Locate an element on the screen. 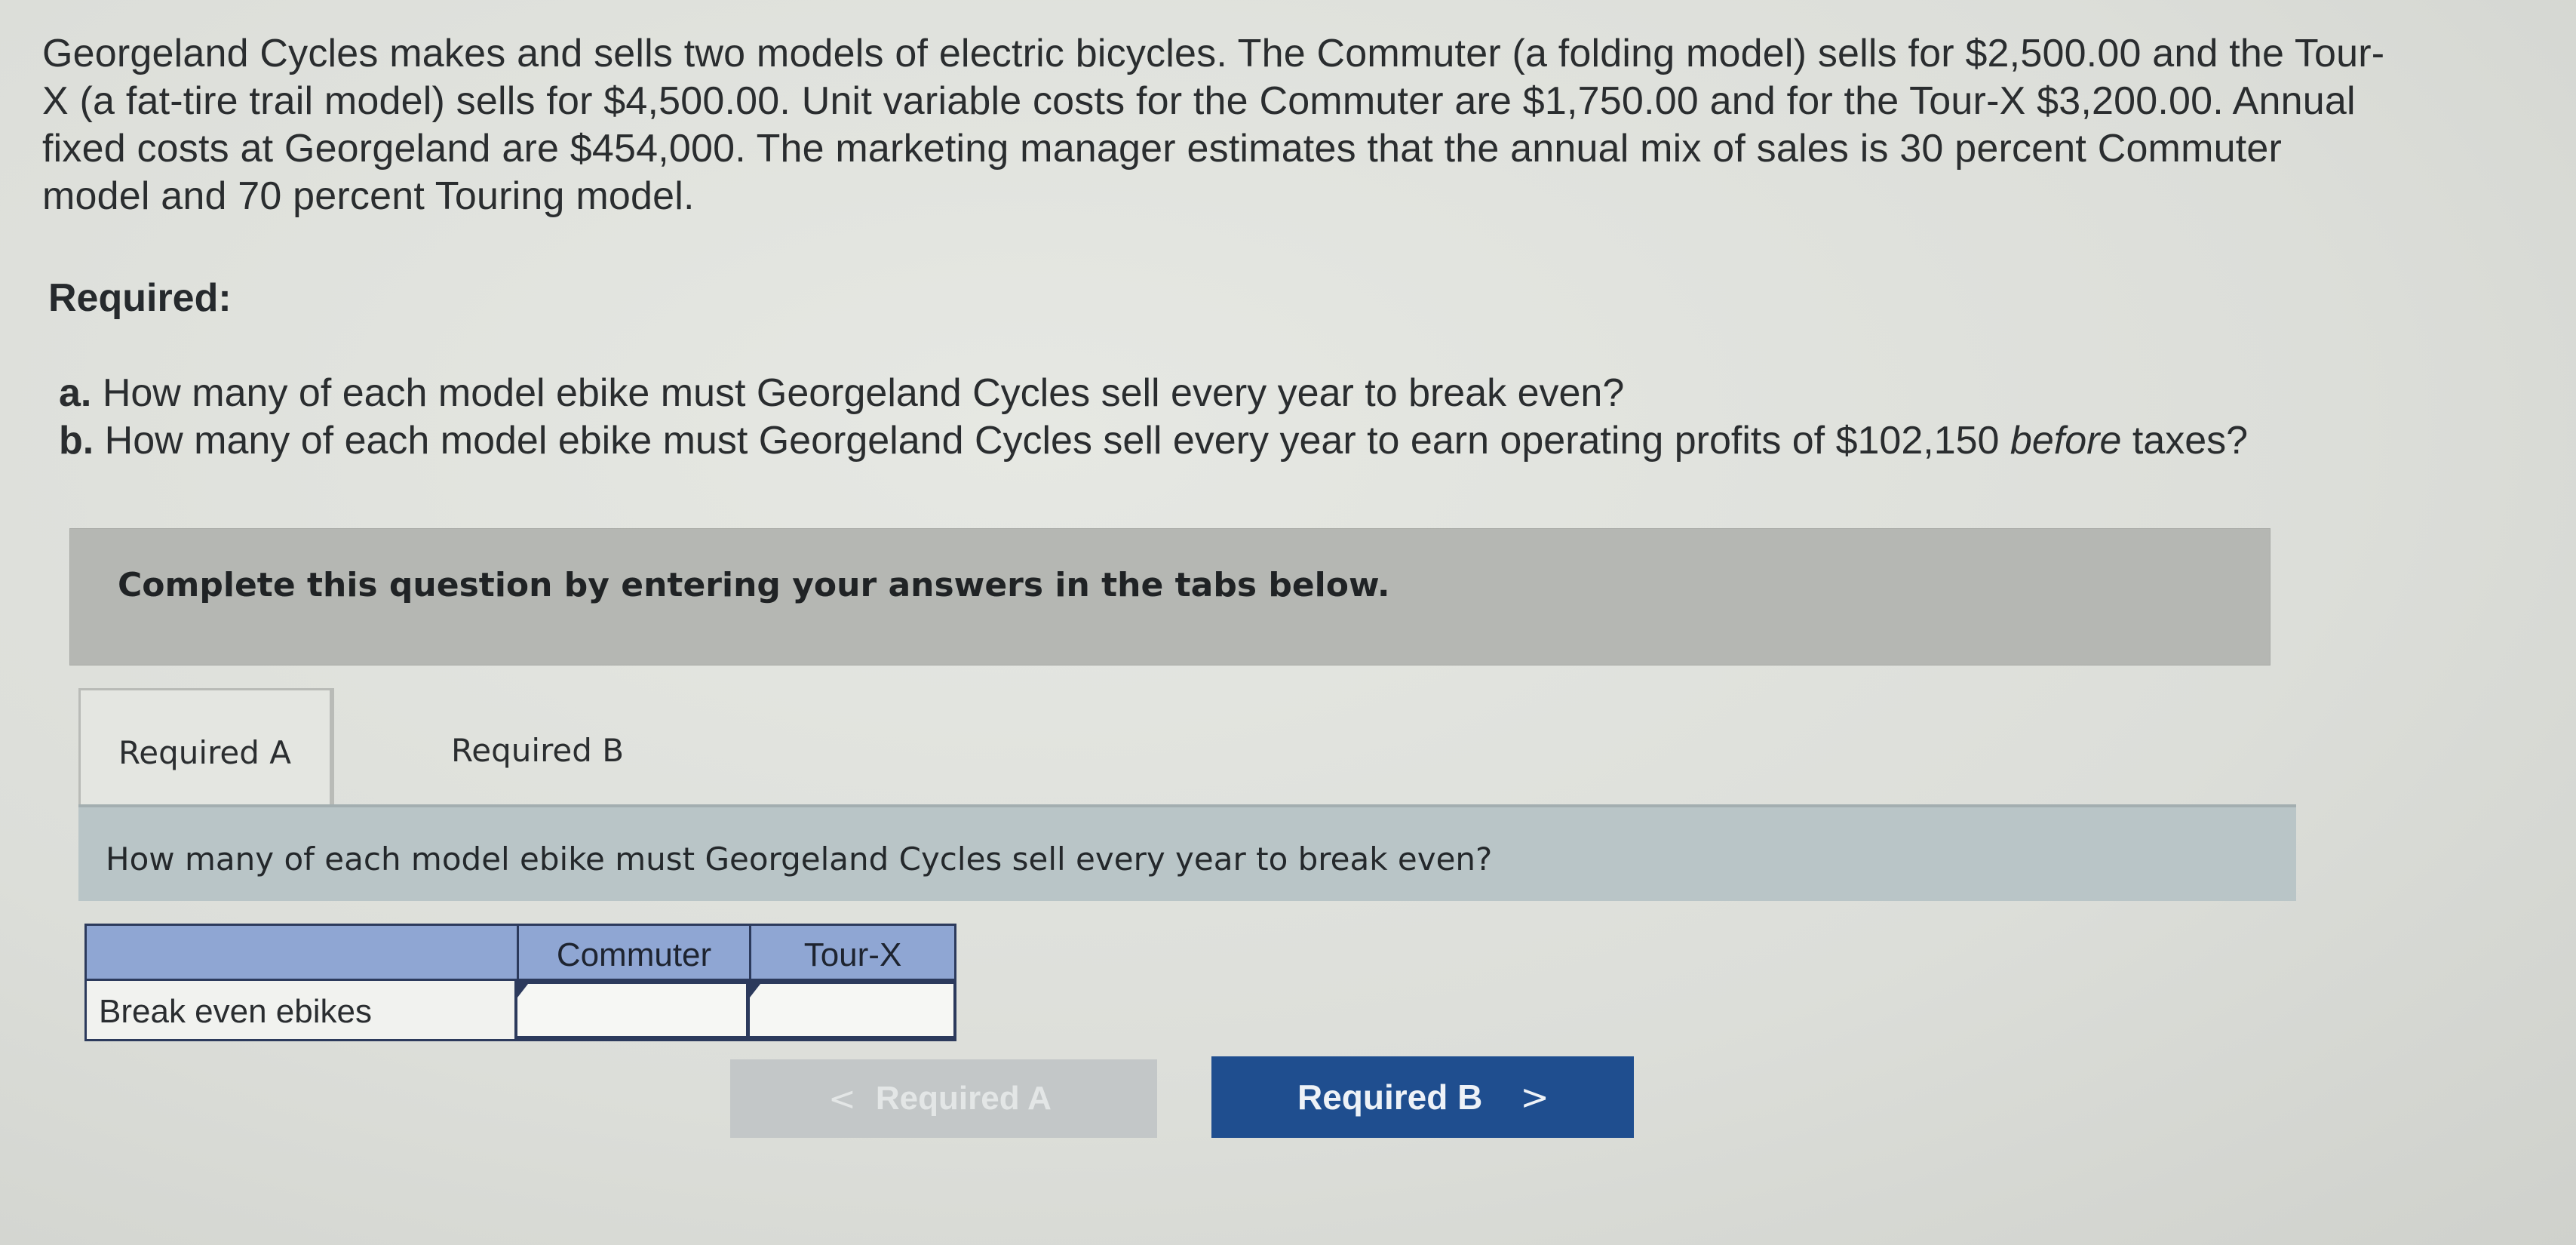 The width and height of the screenshot is (2576, 1245). table-header-row: Commuter Tour-X is located at coordinates (520, 953).